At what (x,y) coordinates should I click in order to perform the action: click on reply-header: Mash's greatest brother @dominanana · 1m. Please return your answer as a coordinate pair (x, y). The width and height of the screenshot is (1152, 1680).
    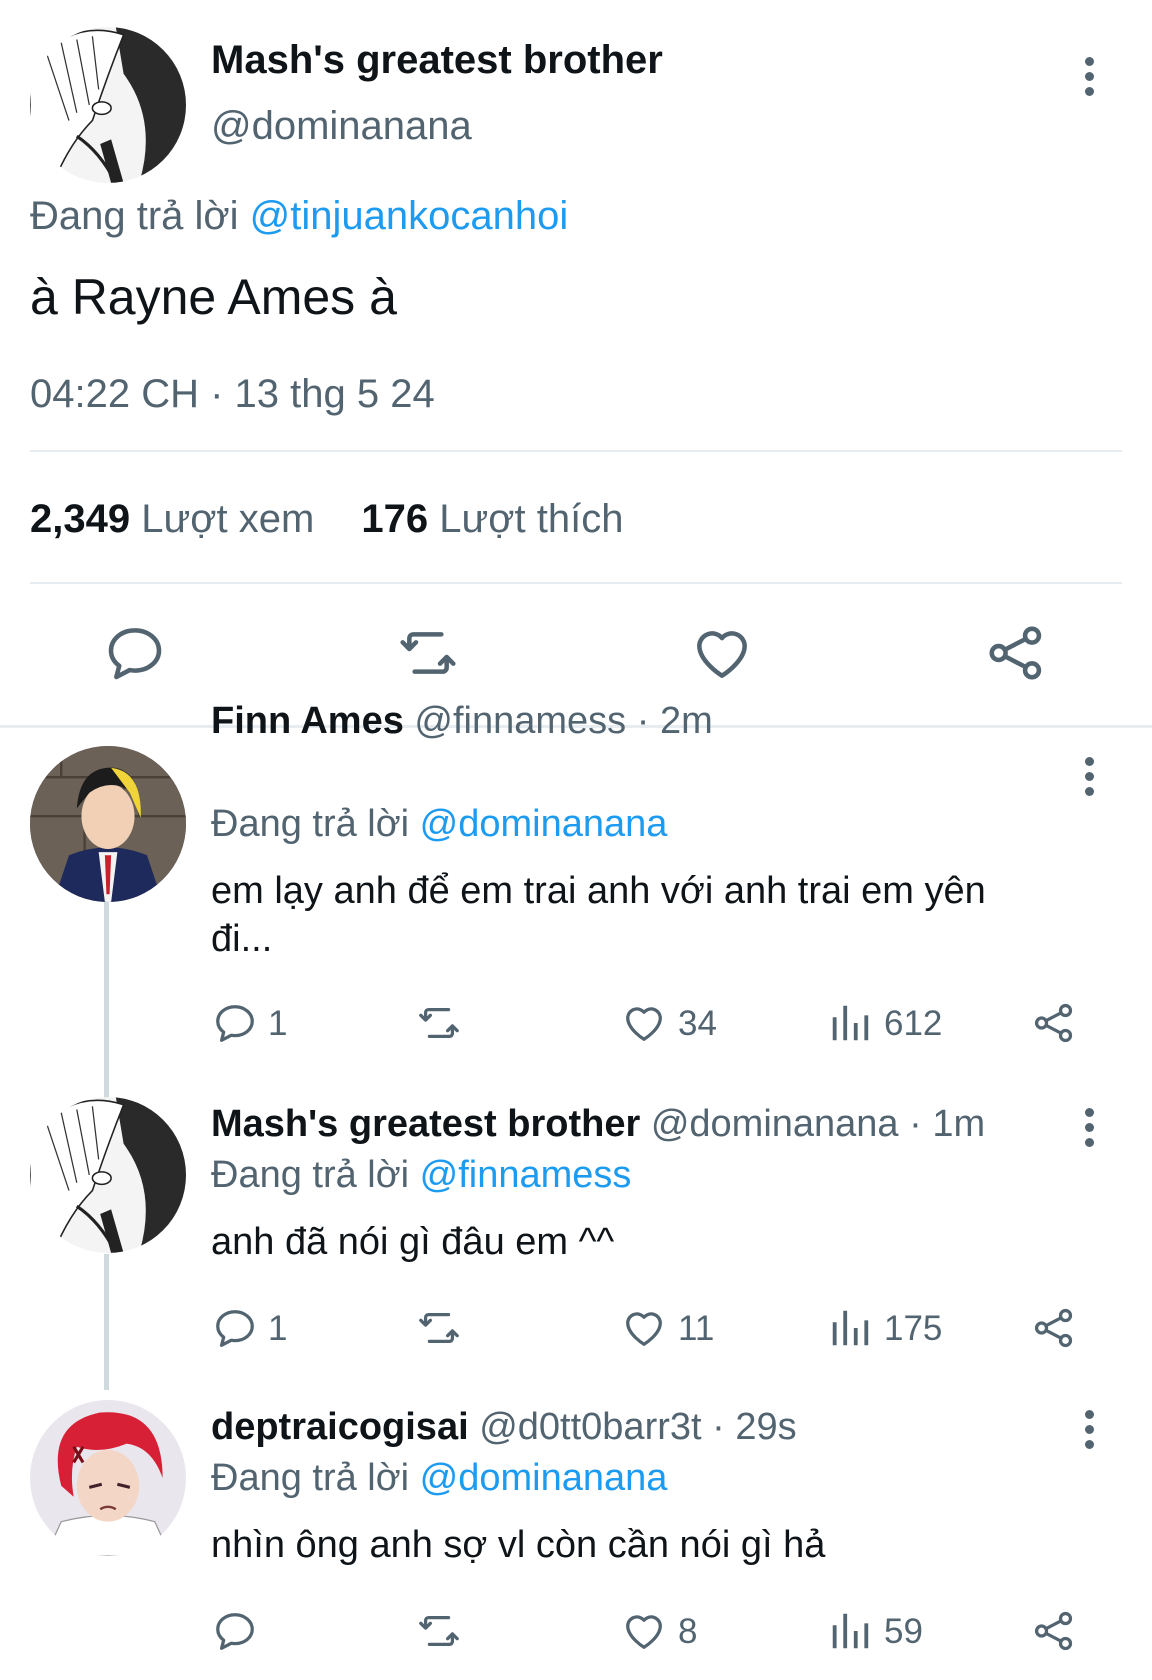
    Looking at the image, I should click on (598, 1124).